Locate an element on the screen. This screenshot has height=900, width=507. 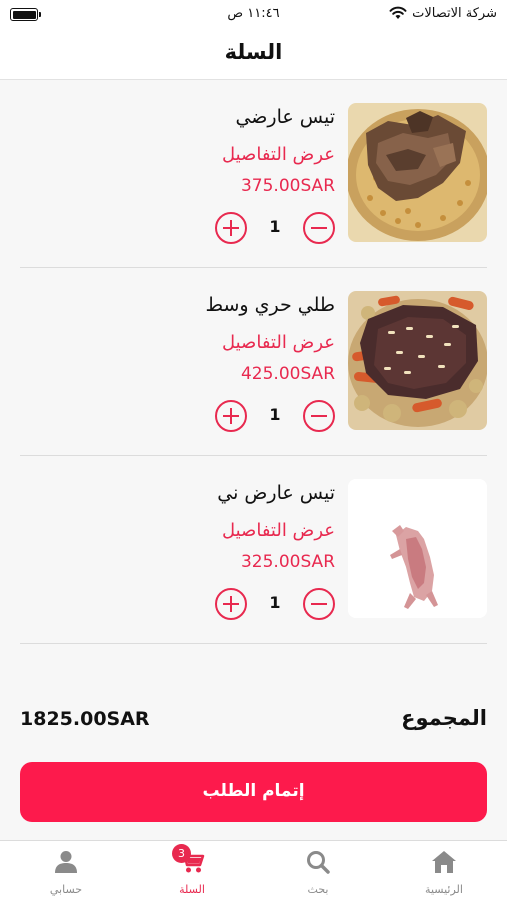
product-price: 425.00SAR is located at coordinates (287, 374).